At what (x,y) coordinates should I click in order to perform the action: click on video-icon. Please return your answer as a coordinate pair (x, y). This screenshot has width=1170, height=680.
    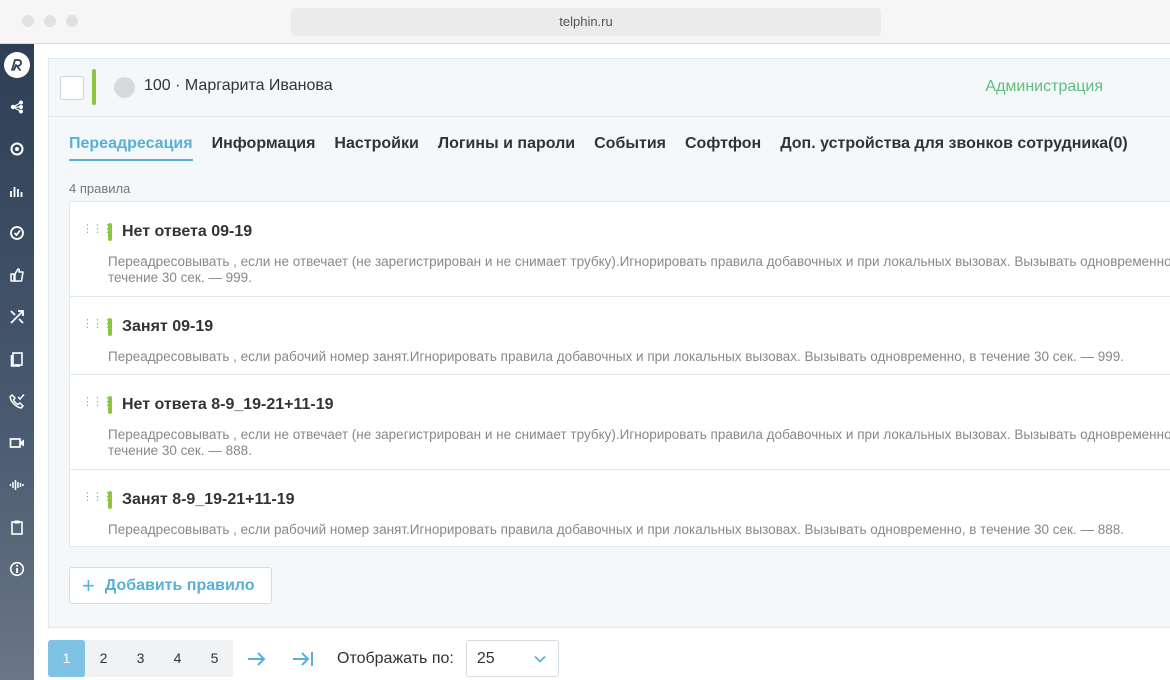
    Looking at the image, I should click on (17, 443).